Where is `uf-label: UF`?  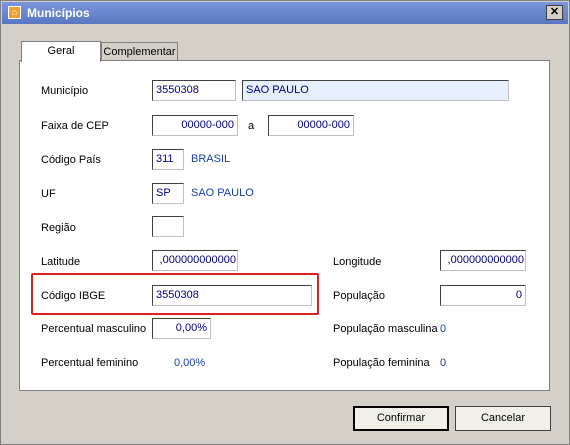
uf-label: UF is located at coordinates (48, 194).